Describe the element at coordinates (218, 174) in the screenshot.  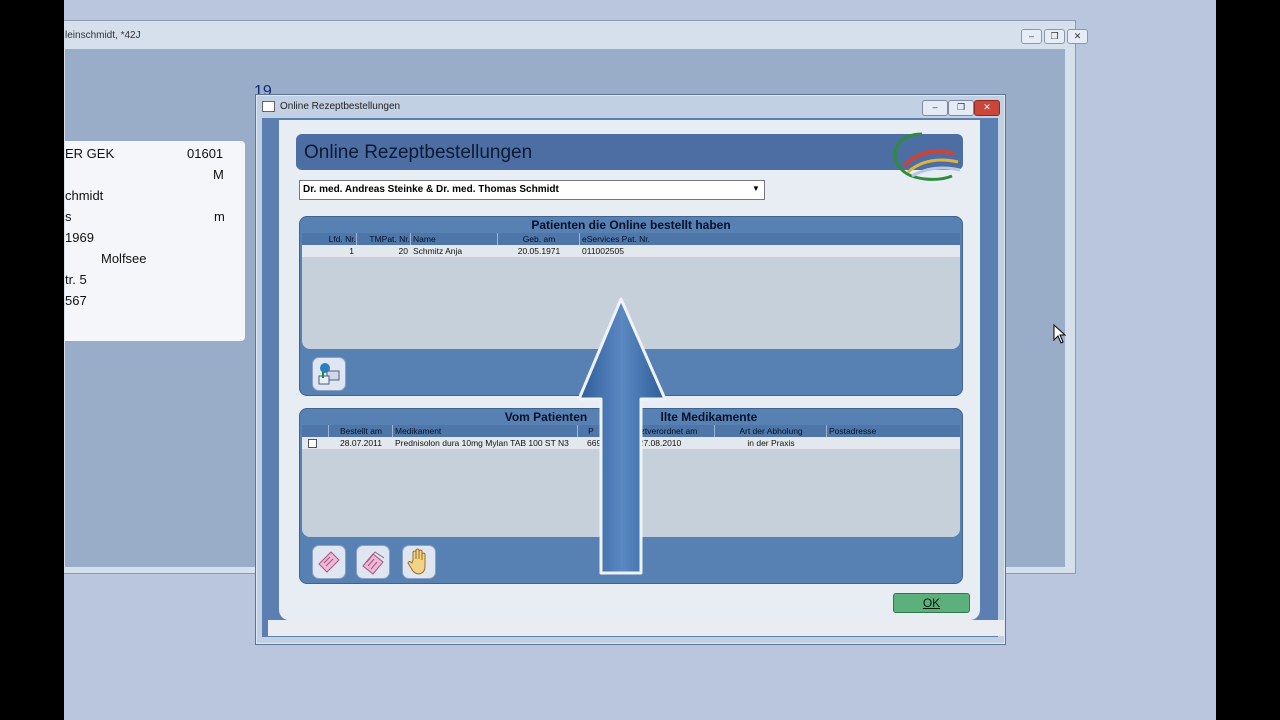
I see `card-gender: M` at that location.